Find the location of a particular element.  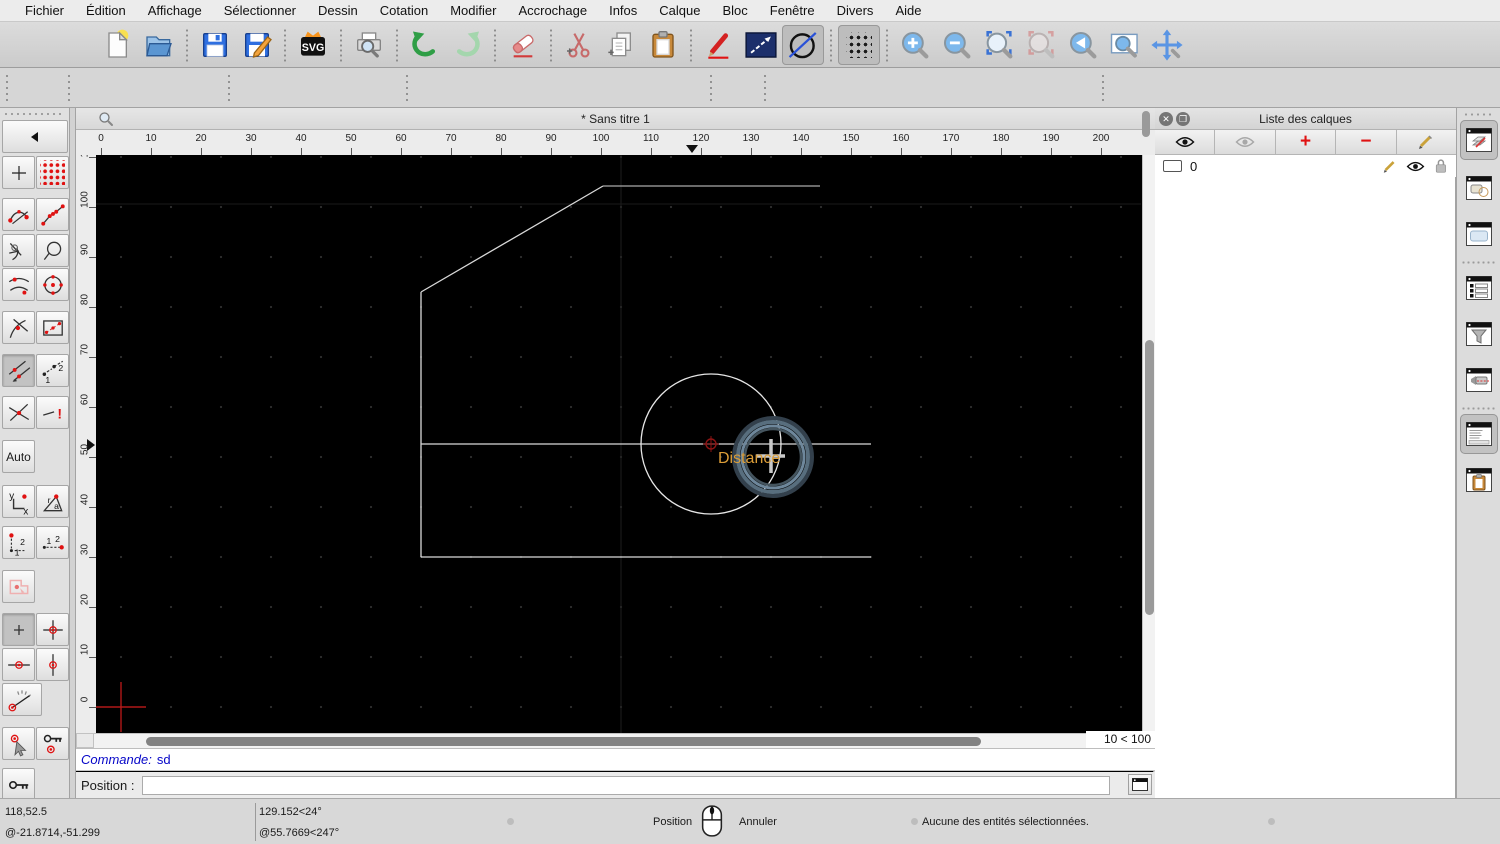

print-preview-button is located at coordinates (369, 45).